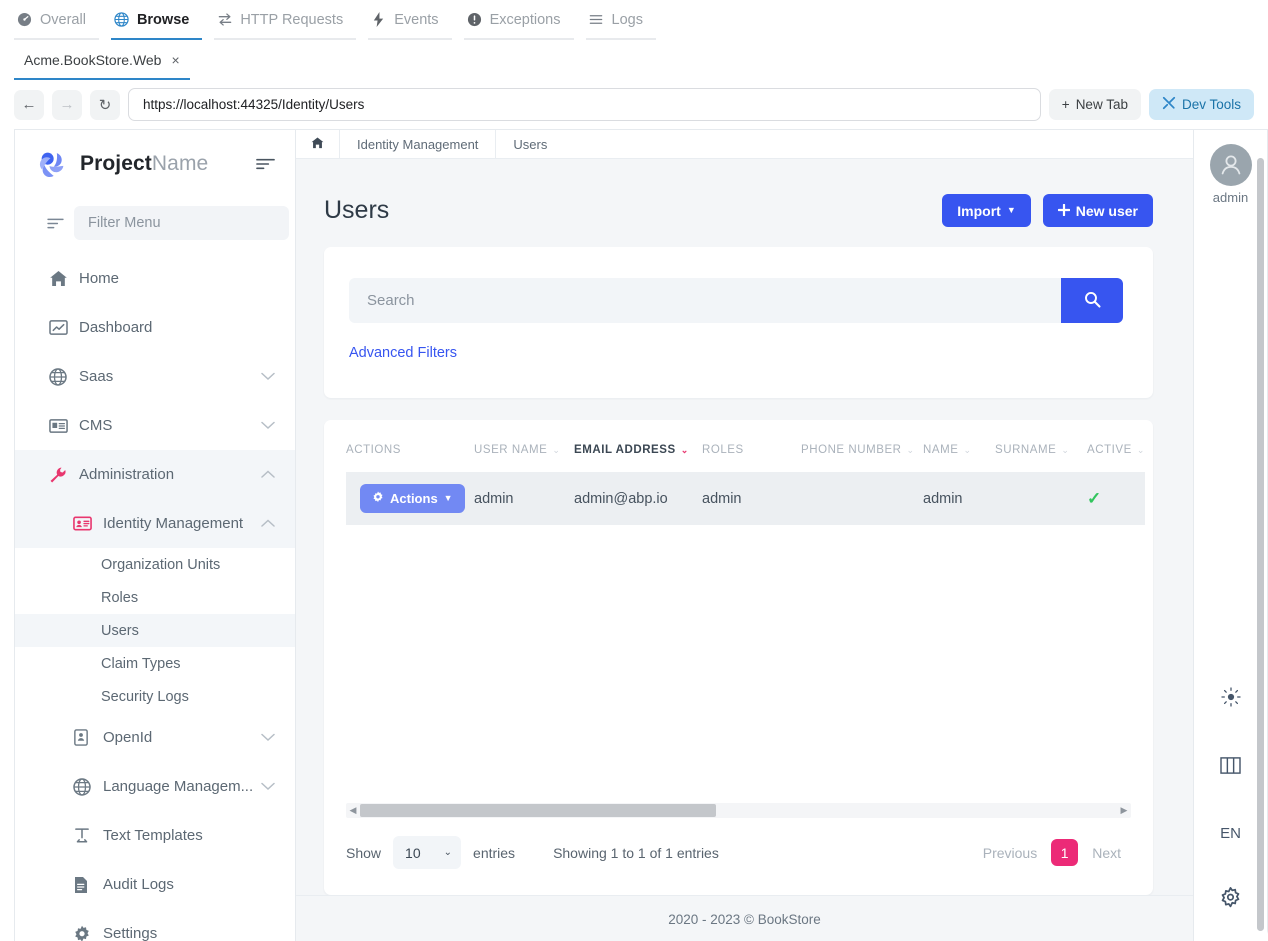  What do you see at coordinates (1230, 165) in the screenshot?
I see `avatar` at bounding box center [1230, 165].